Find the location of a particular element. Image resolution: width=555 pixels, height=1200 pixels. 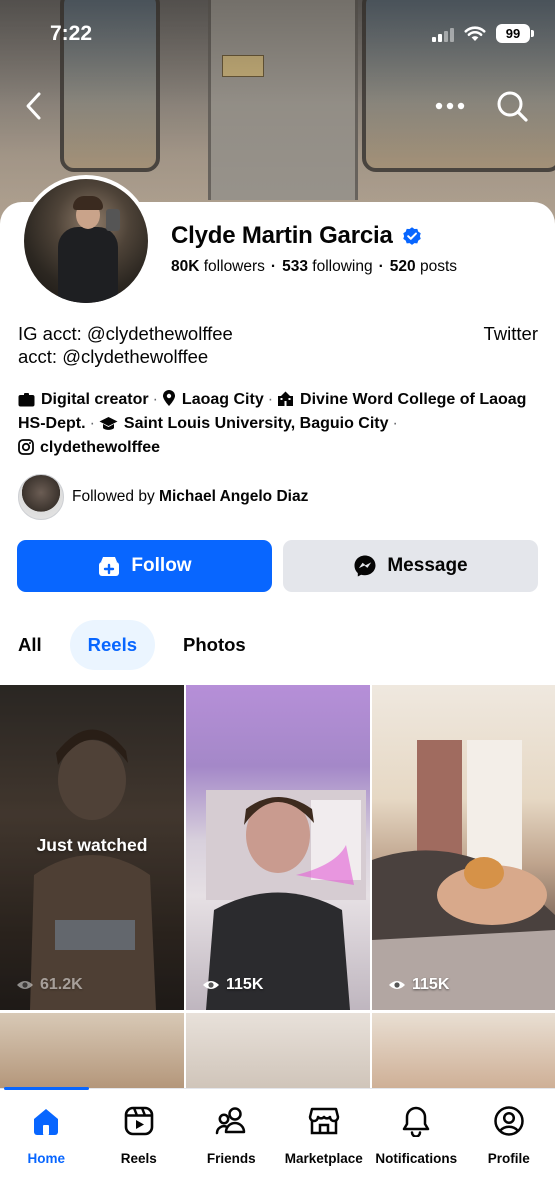

tab-all: All is located at coordinates (38, 645).